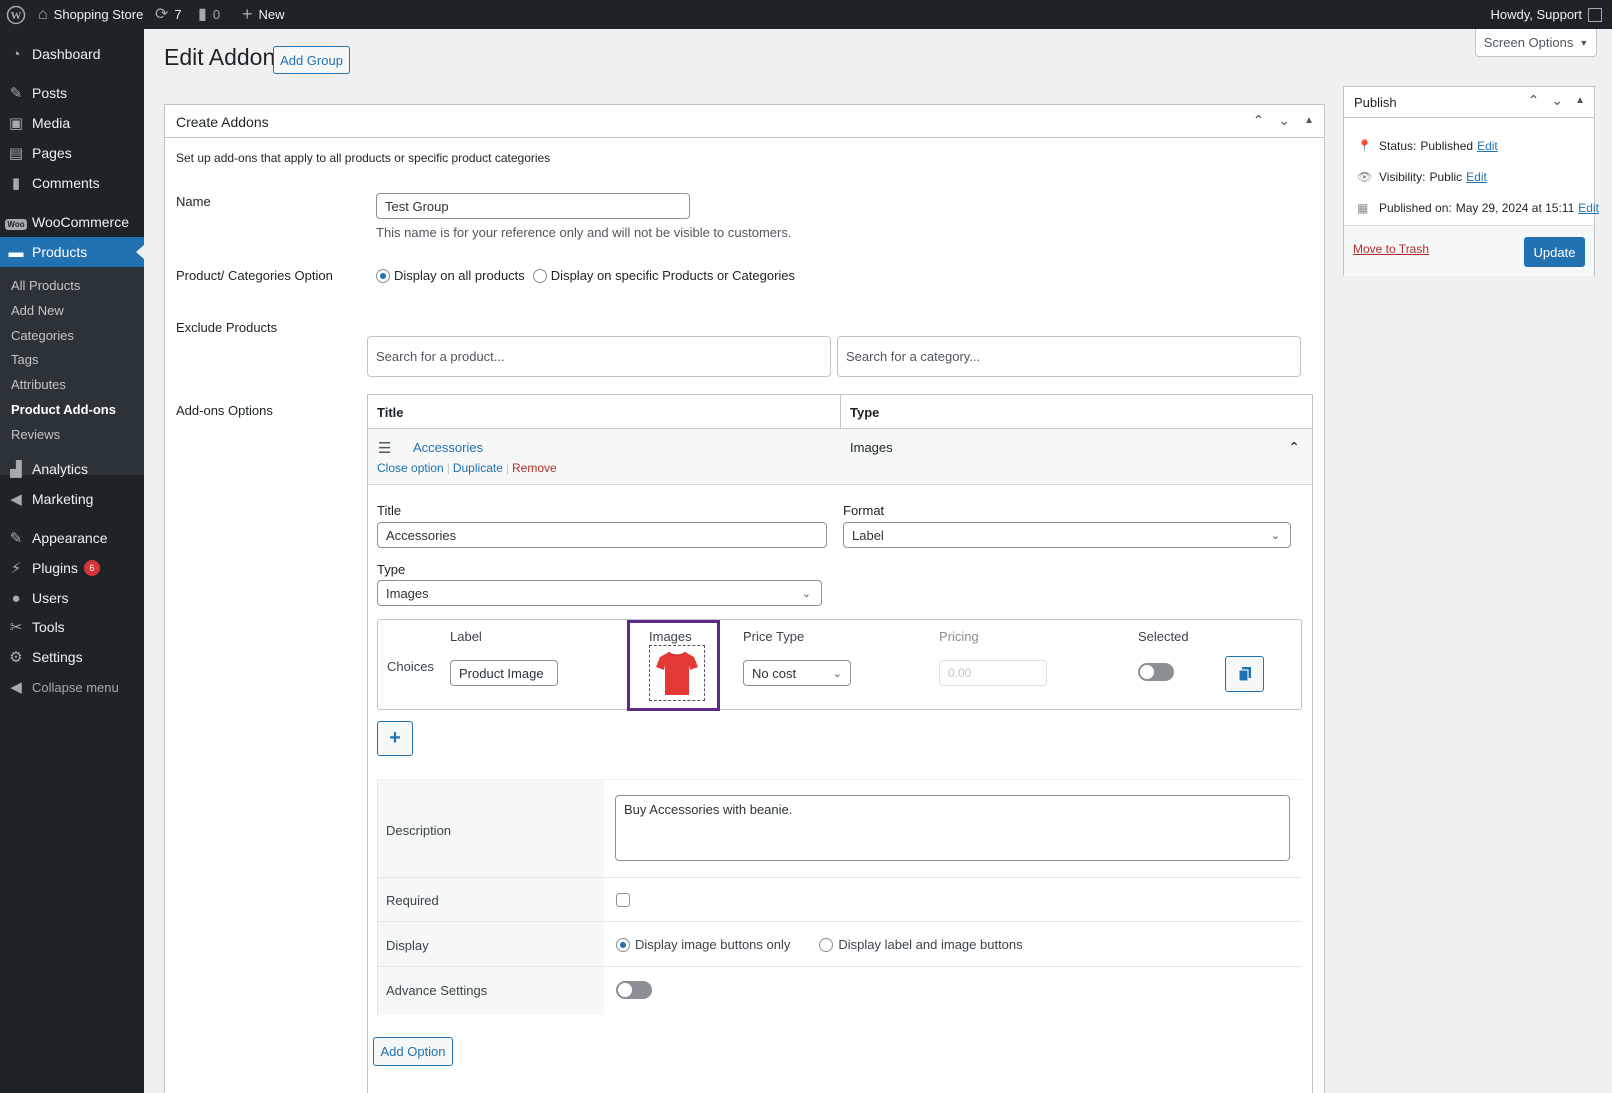 Image resolution: width=1612 pixels, height=1093 pixels. What do you see at coordinates (1546, 14) in the screenshot?
I see `account-menu: Howdy, Support` at bounding box center [1546, 14].